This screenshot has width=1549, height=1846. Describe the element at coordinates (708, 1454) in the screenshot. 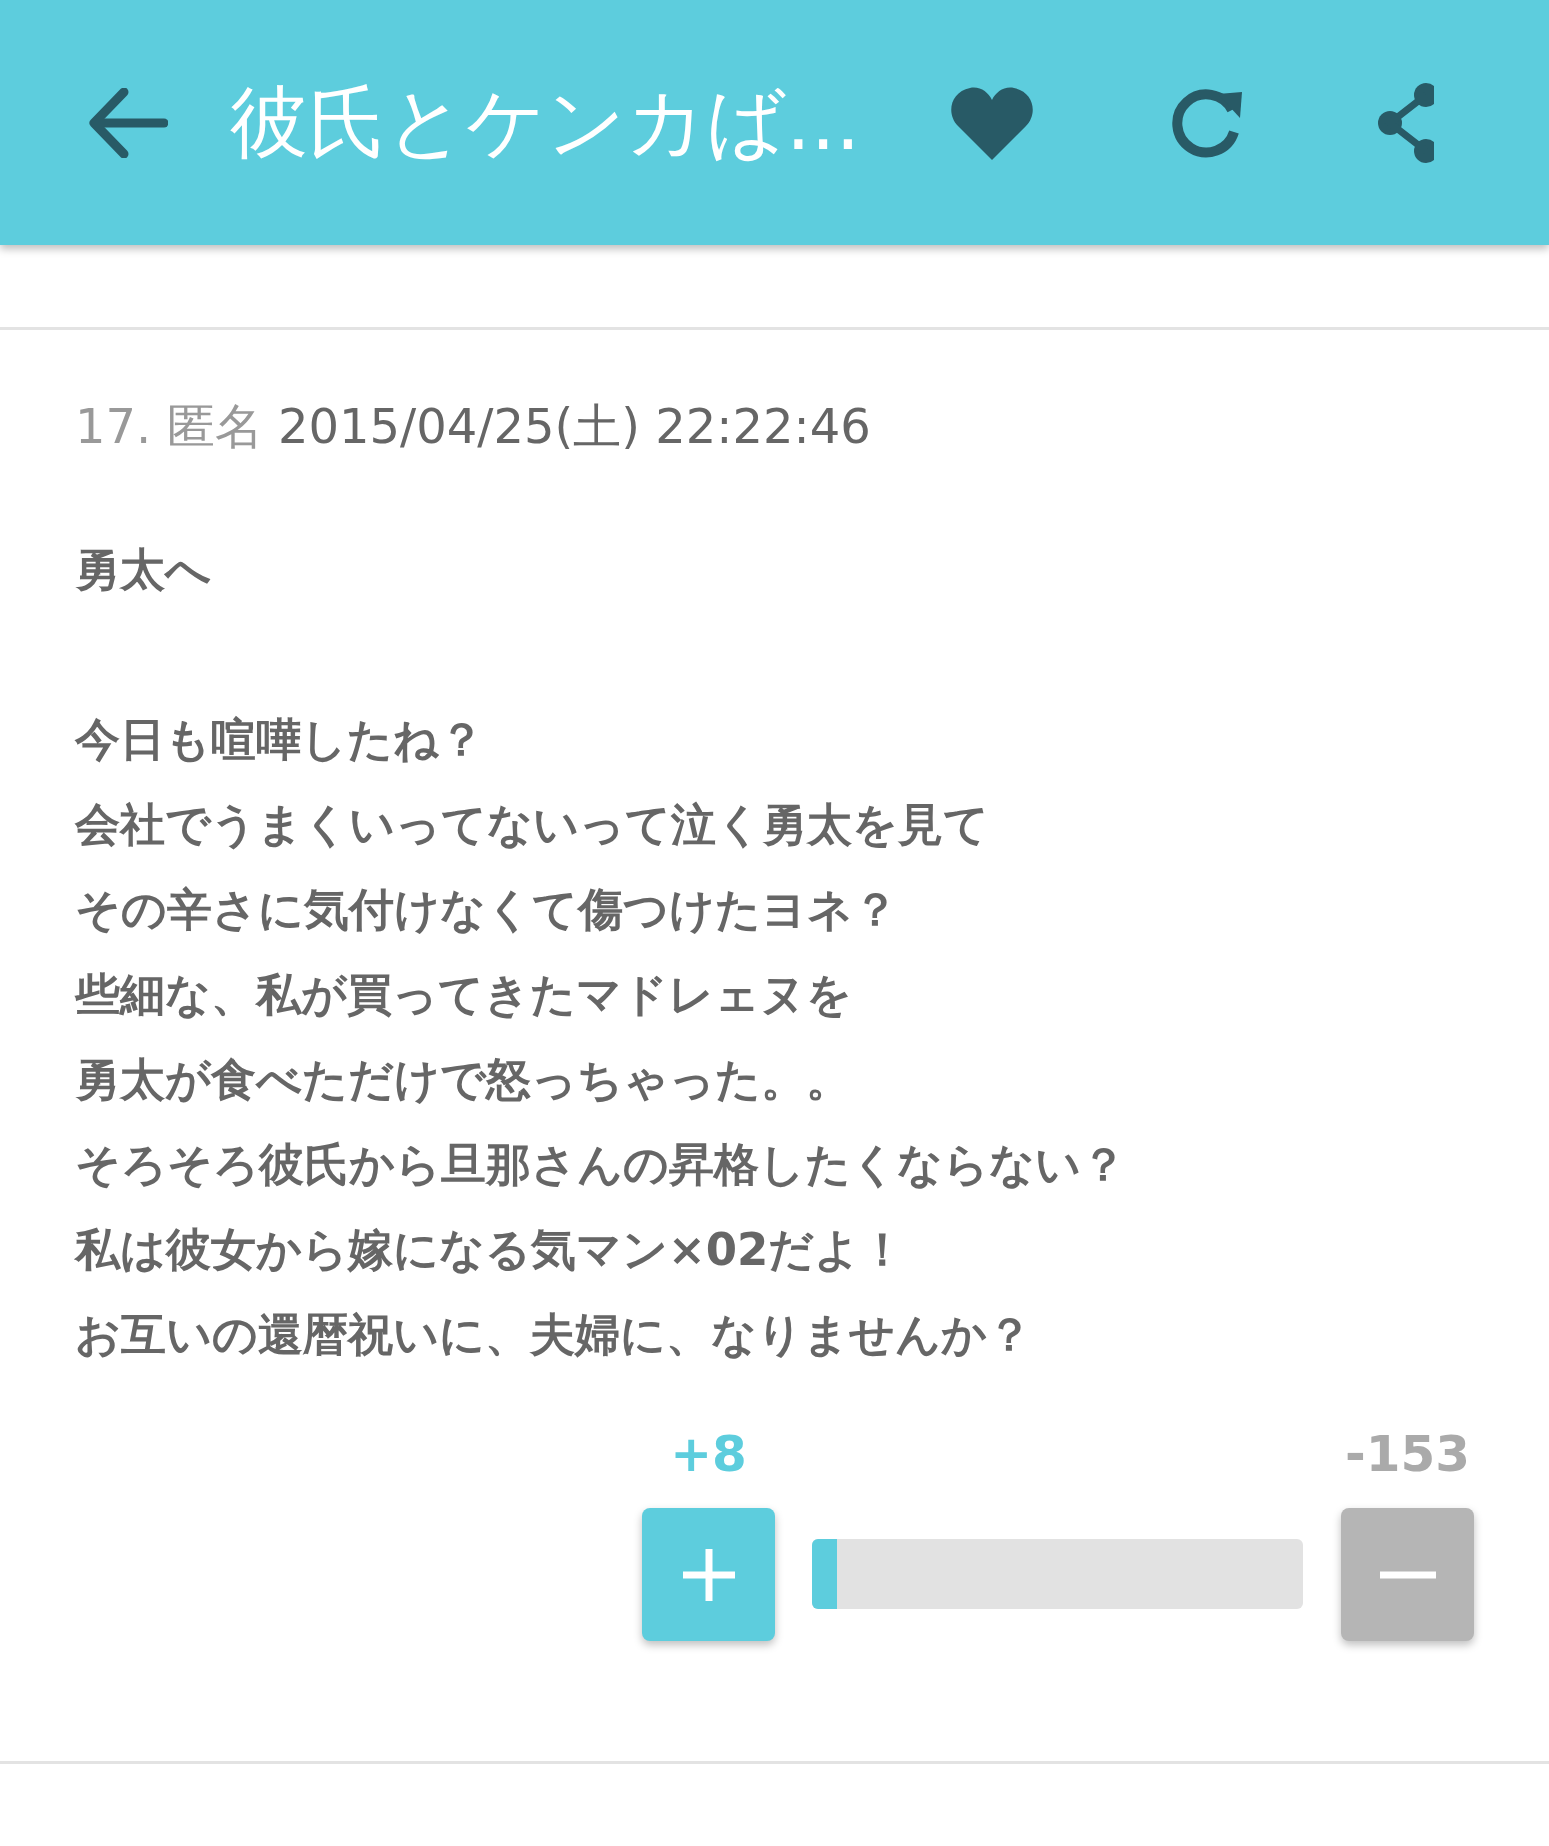

I see `plus-count: +8` at that location.